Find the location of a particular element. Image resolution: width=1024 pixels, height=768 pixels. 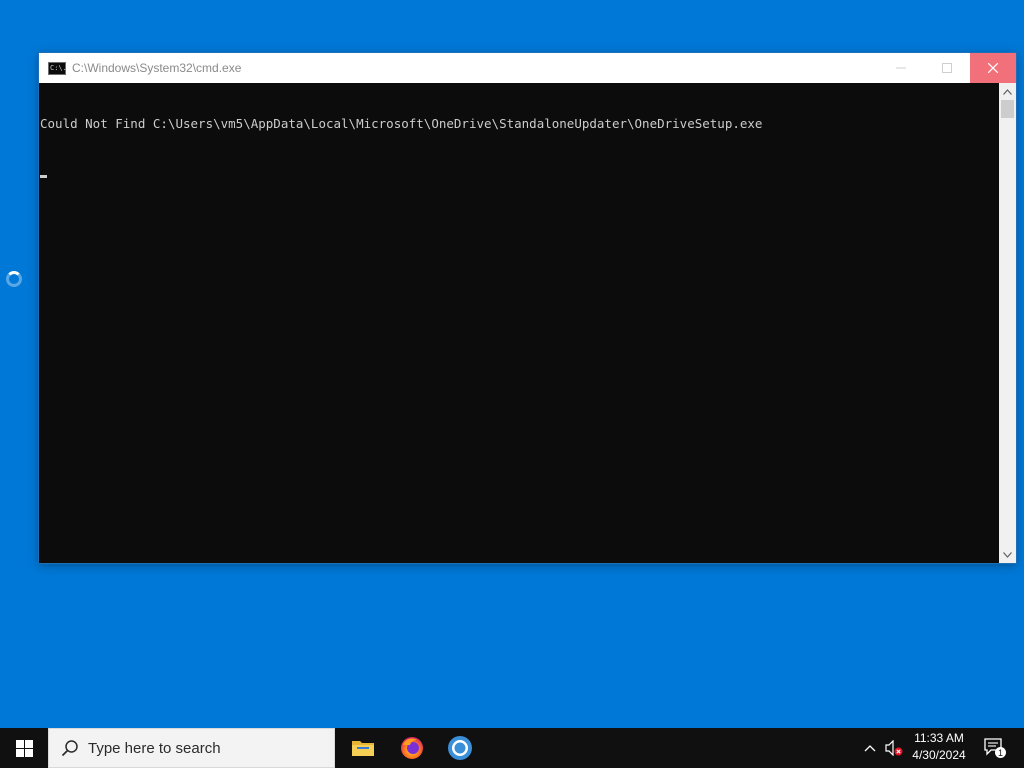

chrome-icon is located at coordinates (460, 748).